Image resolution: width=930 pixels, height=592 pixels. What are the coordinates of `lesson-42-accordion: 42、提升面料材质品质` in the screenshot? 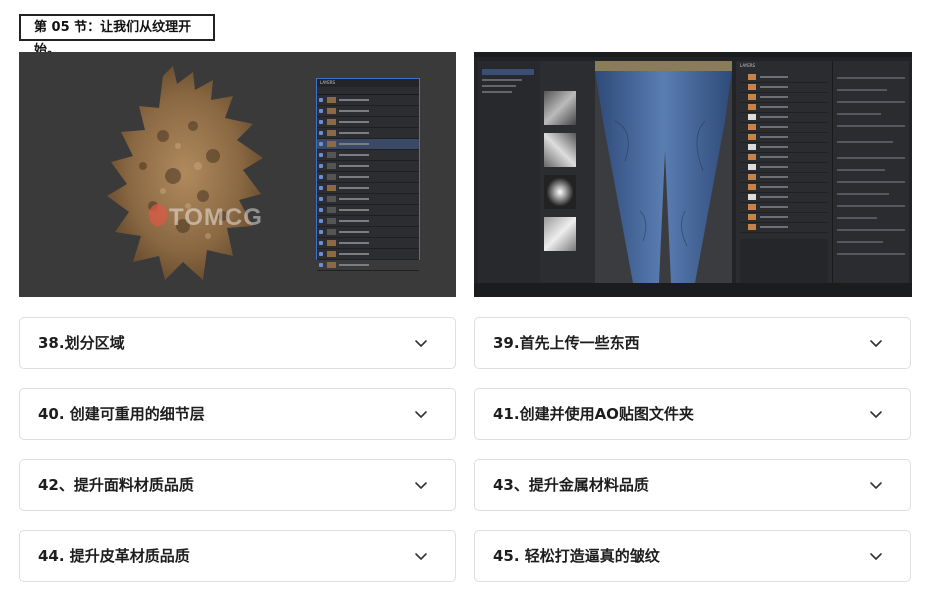 It's located at (237, 485).